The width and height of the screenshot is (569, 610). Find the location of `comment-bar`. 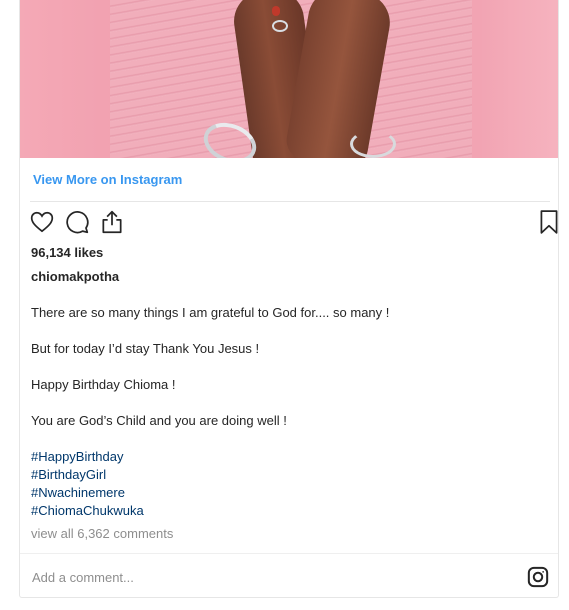

comment-bar is located at coordinates (289, 575).